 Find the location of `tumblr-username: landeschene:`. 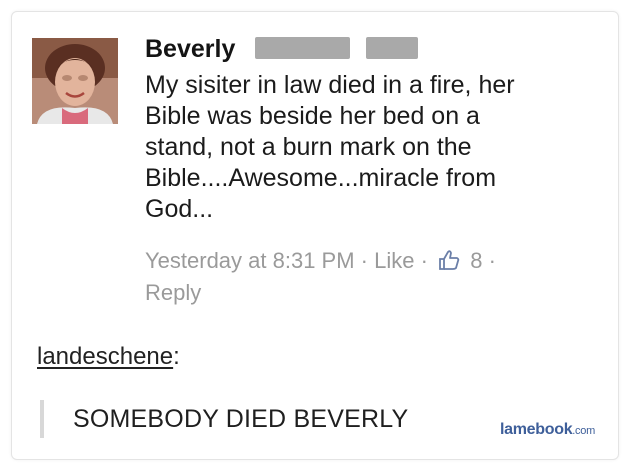

tumblr-username: landeschene: is located at coordinates (108, 357).